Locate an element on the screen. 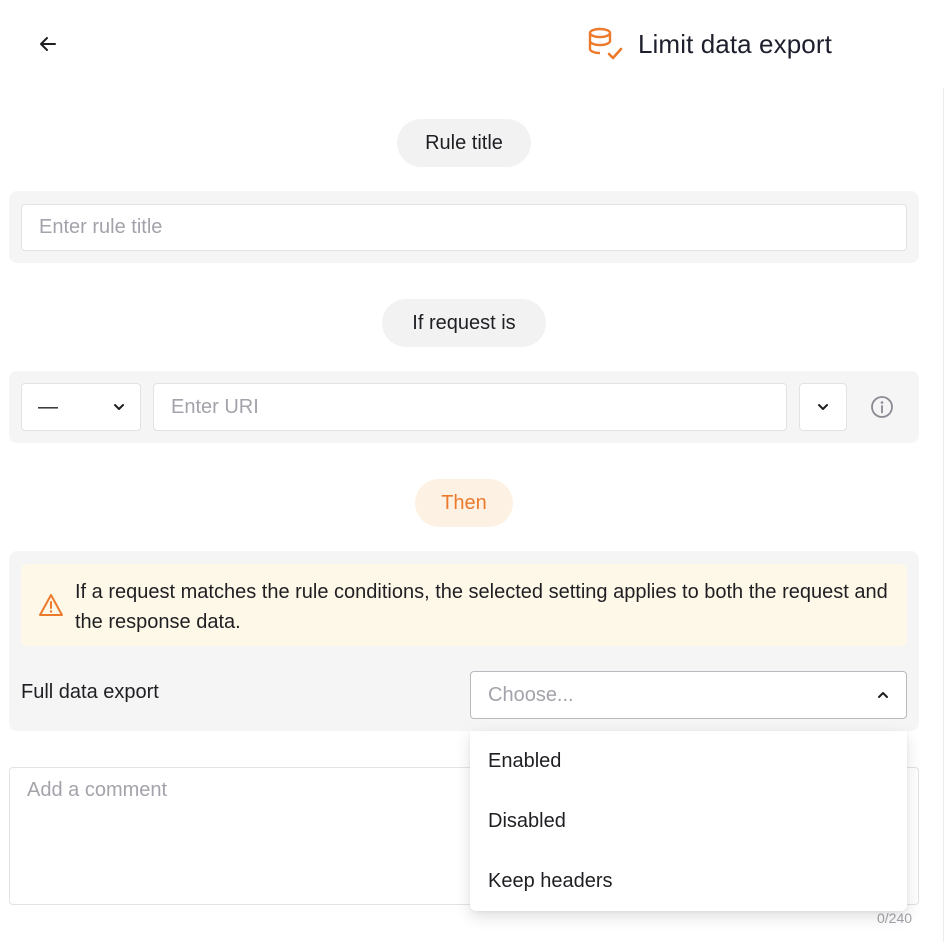  then-pill: Then is located at coordinates (464, 503).